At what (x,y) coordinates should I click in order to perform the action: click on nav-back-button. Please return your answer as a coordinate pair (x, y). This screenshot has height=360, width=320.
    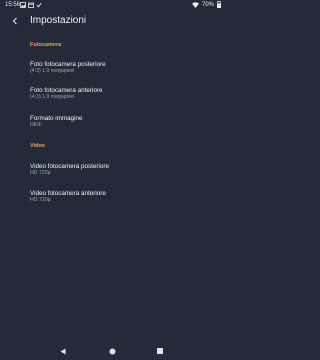
    Looking at the image, I should click on (63, 351).